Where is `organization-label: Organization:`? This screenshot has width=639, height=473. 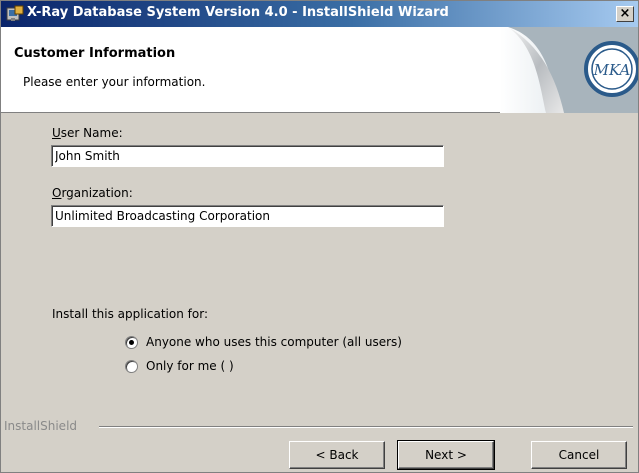
organization-label: Organization: is located at coordinates (92, 193).